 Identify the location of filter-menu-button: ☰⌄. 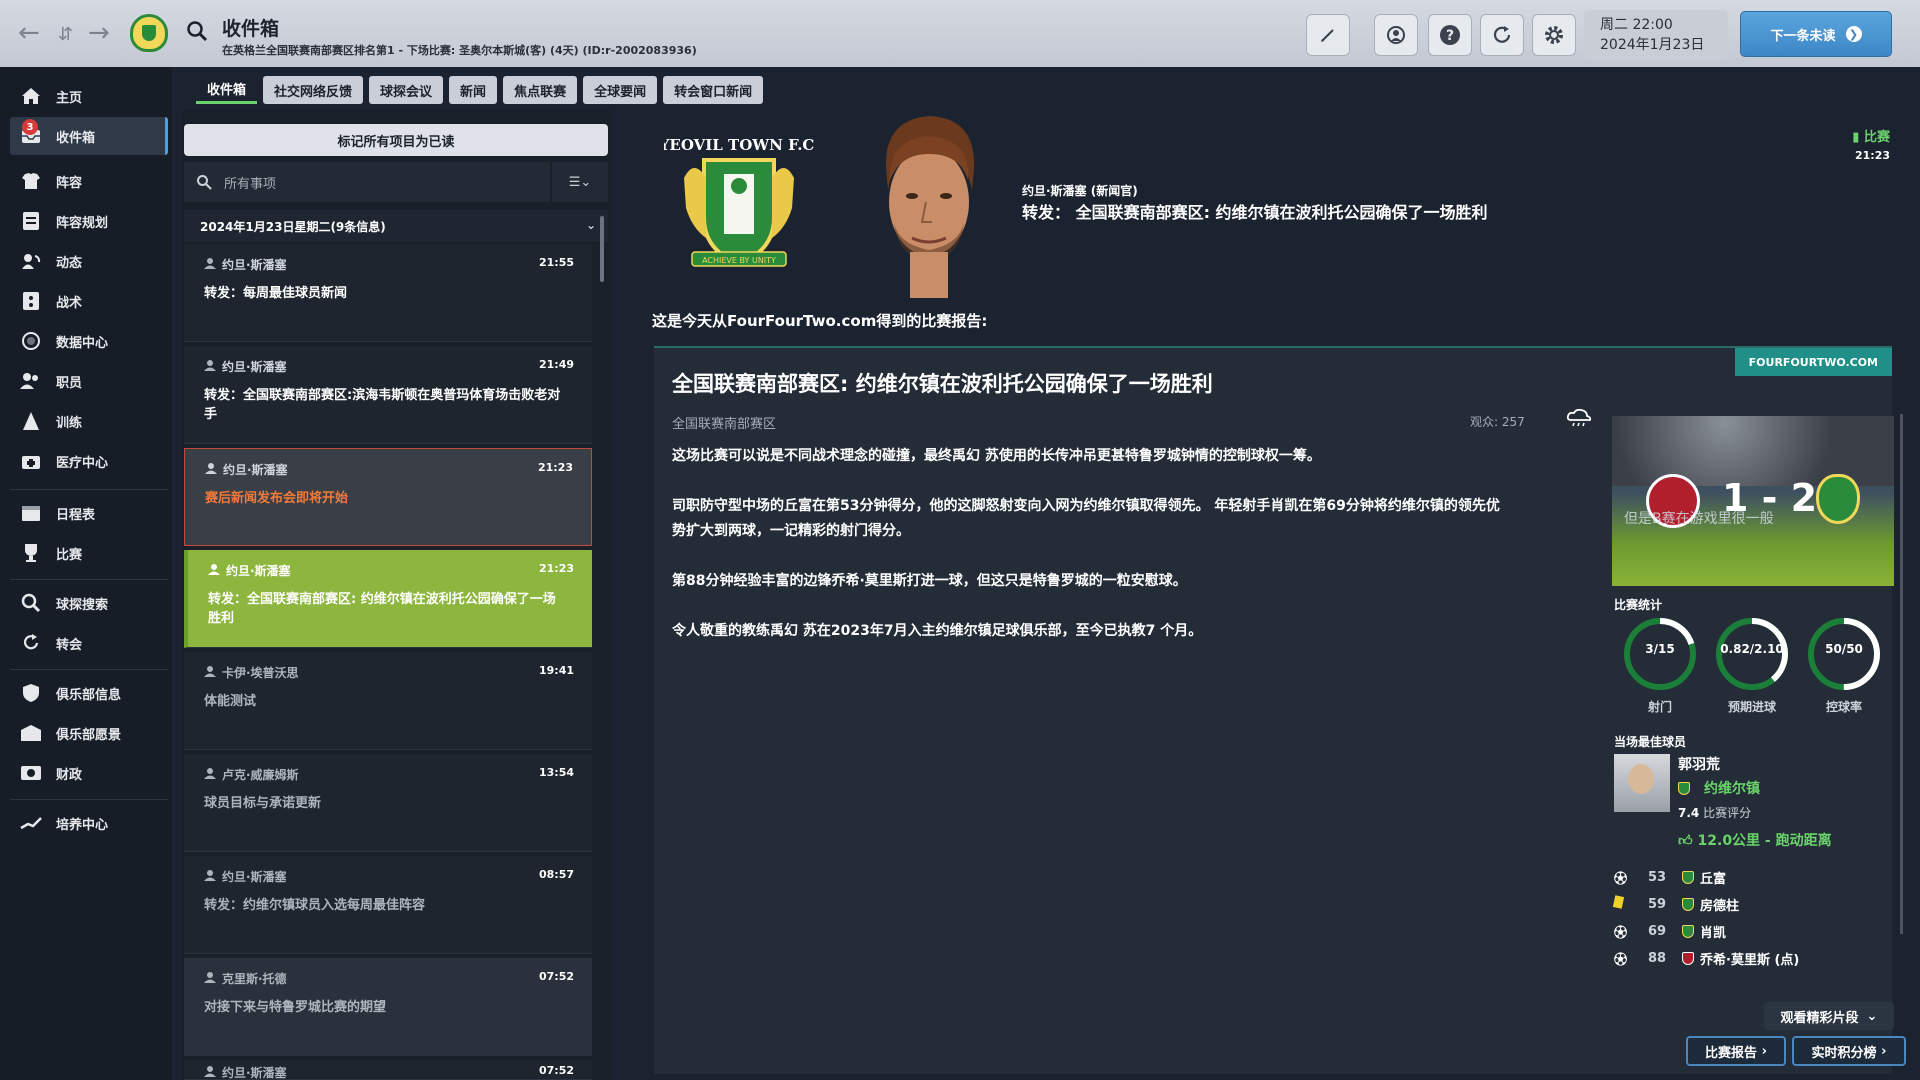
(580, 182).